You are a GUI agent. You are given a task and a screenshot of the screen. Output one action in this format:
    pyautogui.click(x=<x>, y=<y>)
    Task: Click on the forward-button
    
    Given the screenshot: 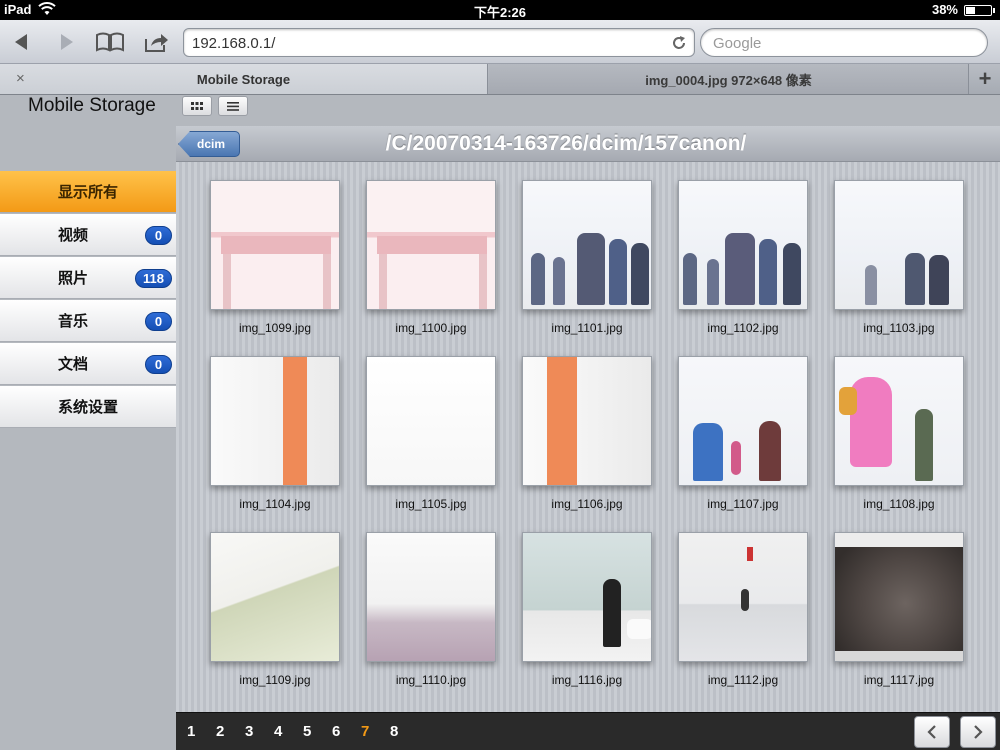 What is the action you would take?
    pyautogui.click(x=66, y=42)
    